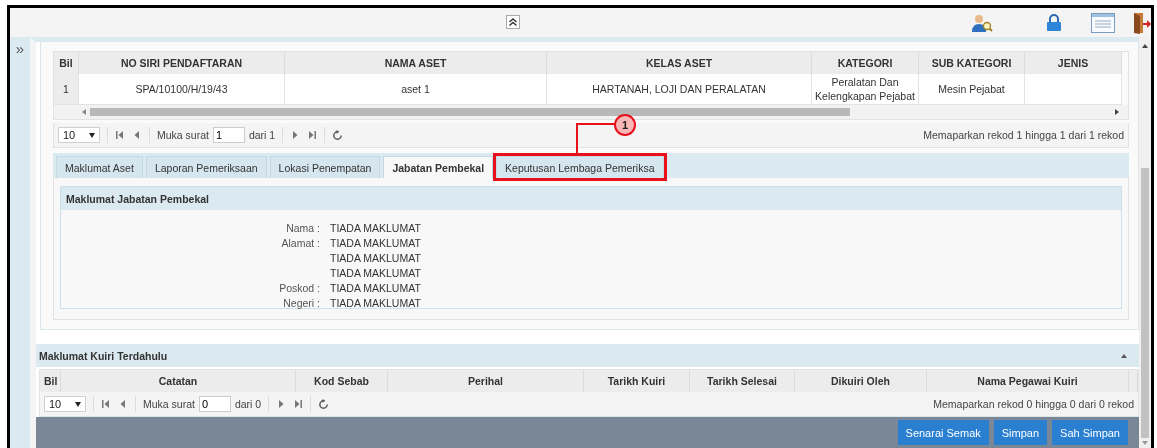 This screenshot has width=1157, height=448. What do you see at coordinates (301, 302) in the screenshot?
I see `field-label: Negeri :` at bounding box center [301, 302].